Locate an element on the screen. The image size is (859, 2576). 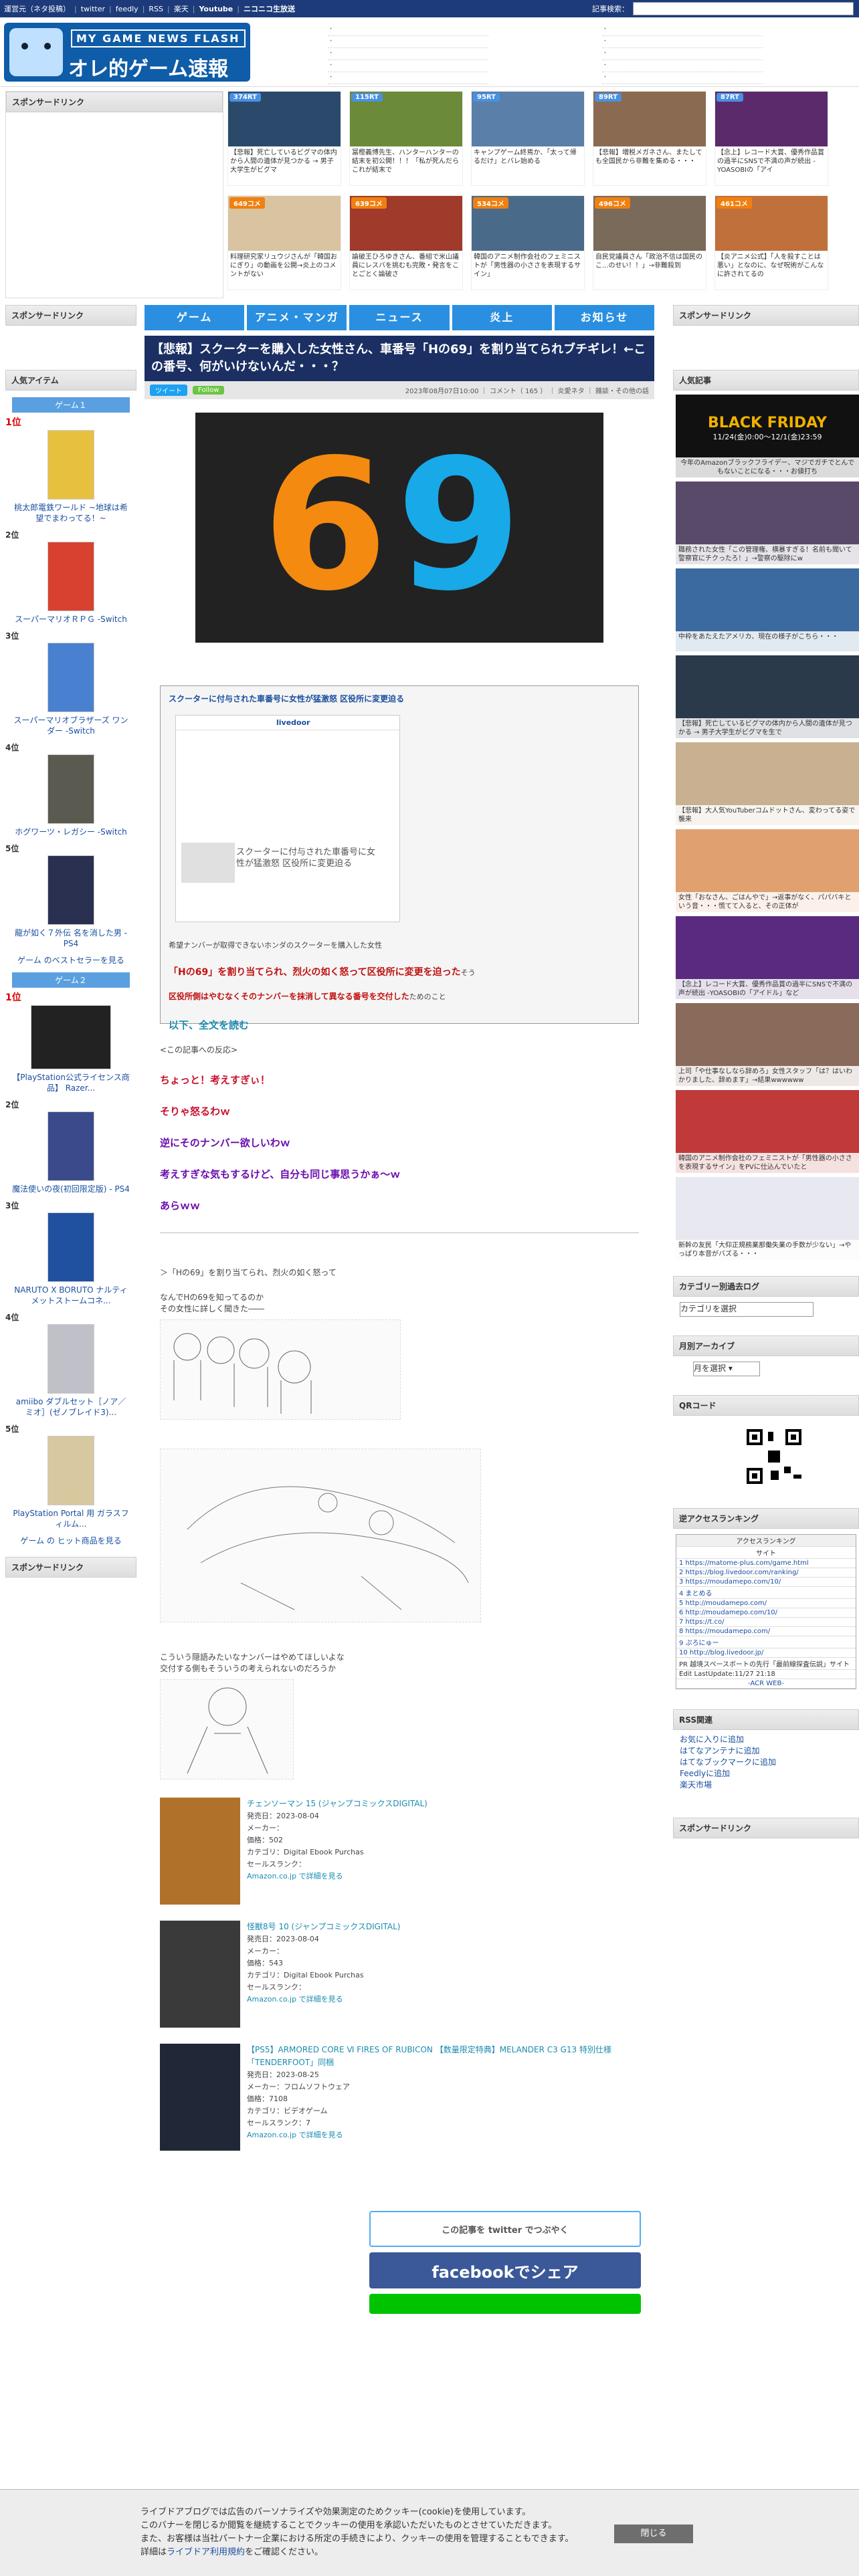
product-title: 魔法使いの夜(初回限定版) - PS4 is located at coordinates (71, 1189).